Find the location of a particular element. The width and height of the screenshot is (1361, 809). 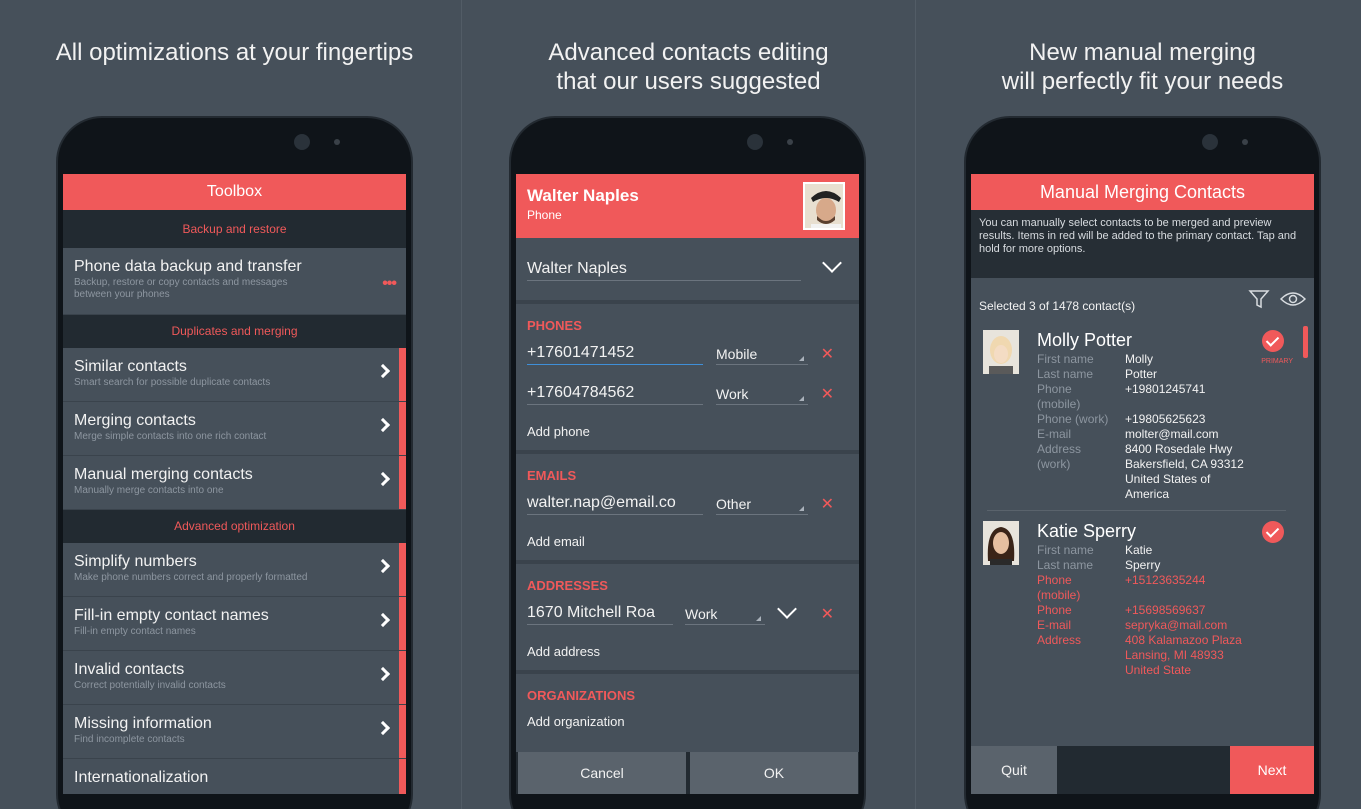

item-title: Merging contacts is located at coordinates (135, 420).